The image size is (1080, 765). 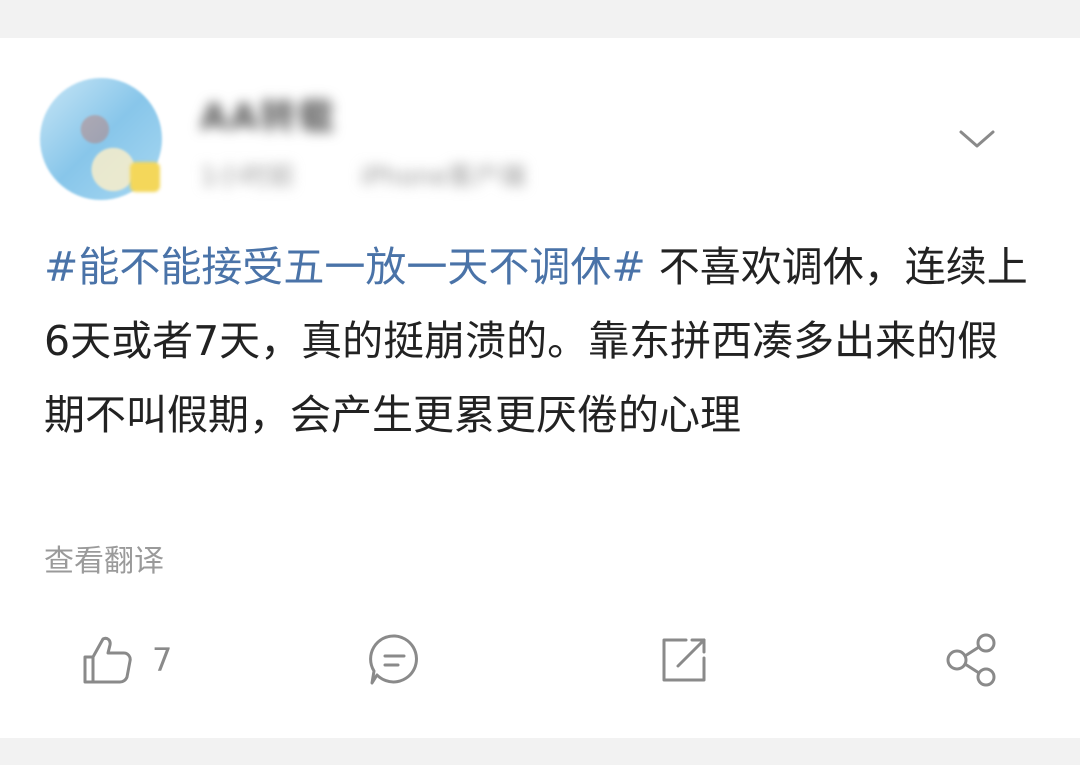 I want to click on repost-icon, so click(x=684, y=660).